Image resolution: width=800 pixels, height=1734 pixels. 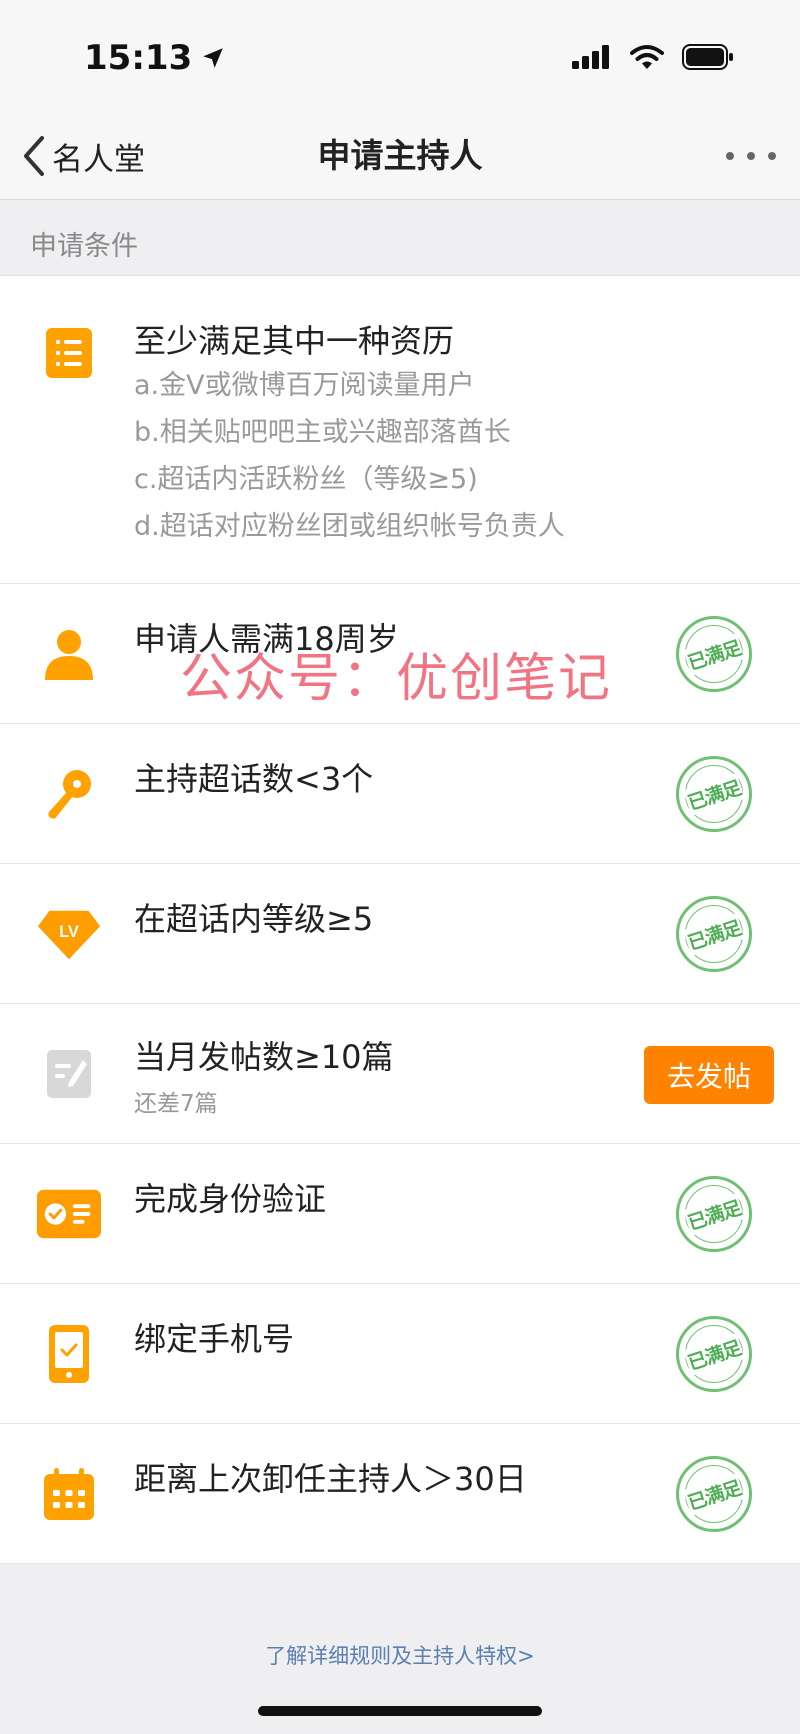 What do you see at coordinates (294, 341) in the screenshot?
I see `requirements-title: 至少满足其中一种资历` at bounding box center [294, 341].